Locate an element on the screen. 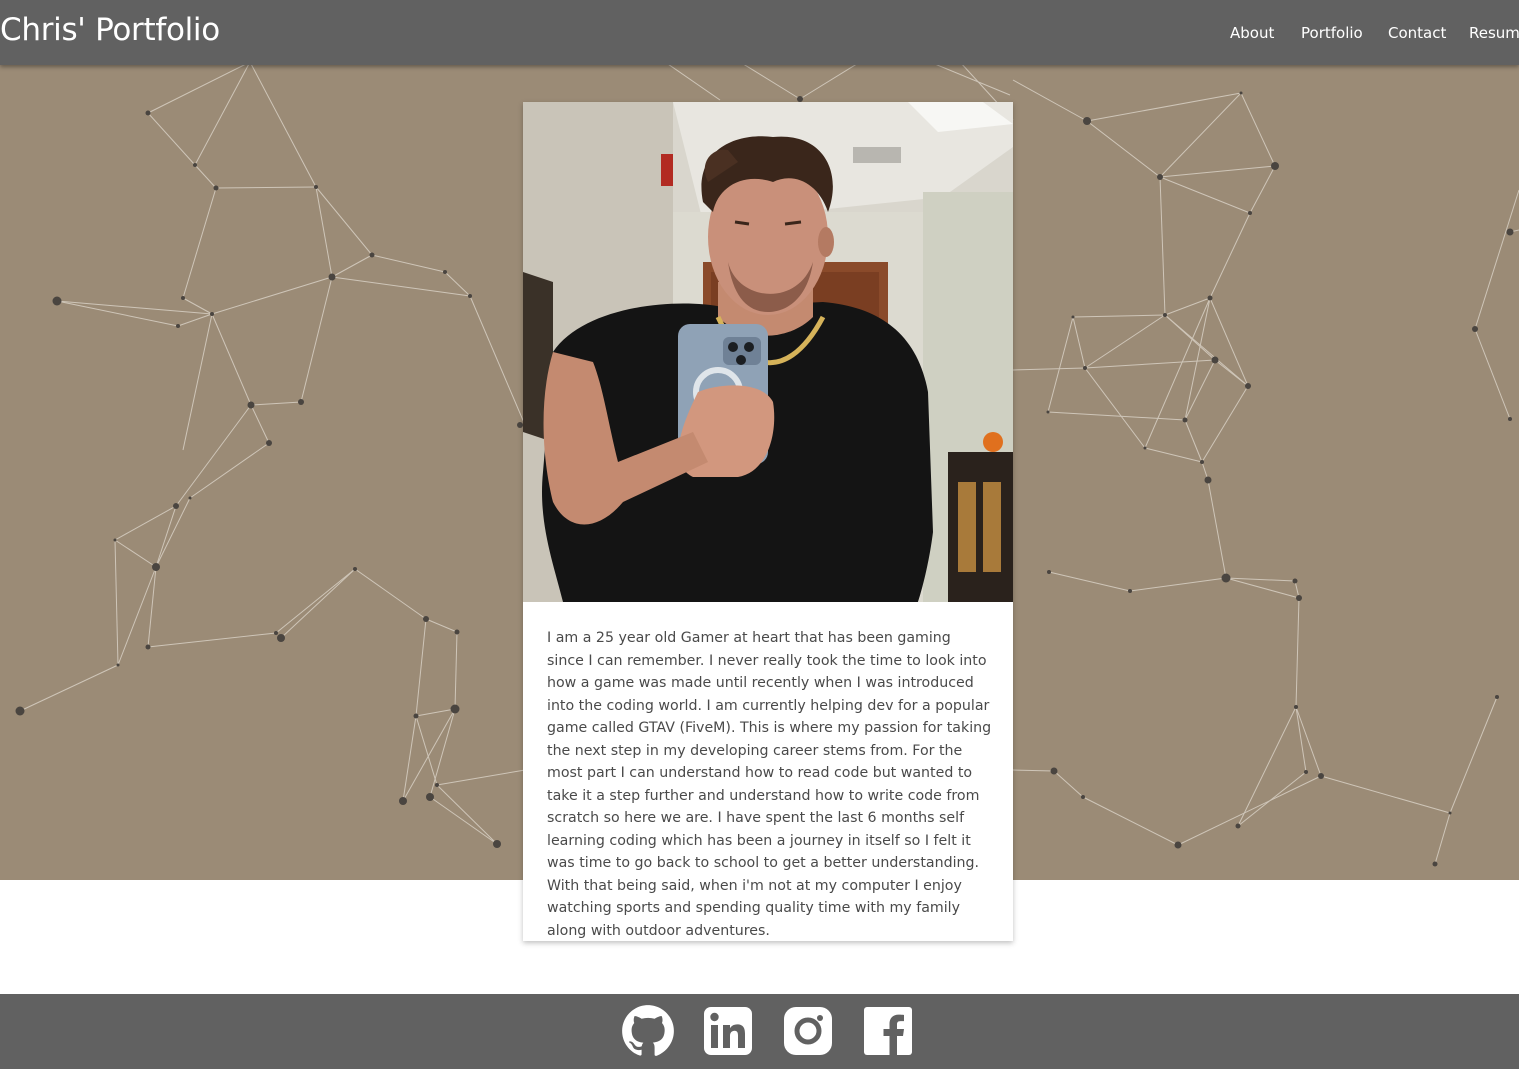 The width and height of the screenshot is (1519, 1069). instagram-icon is located at coordinates (808, 1031).